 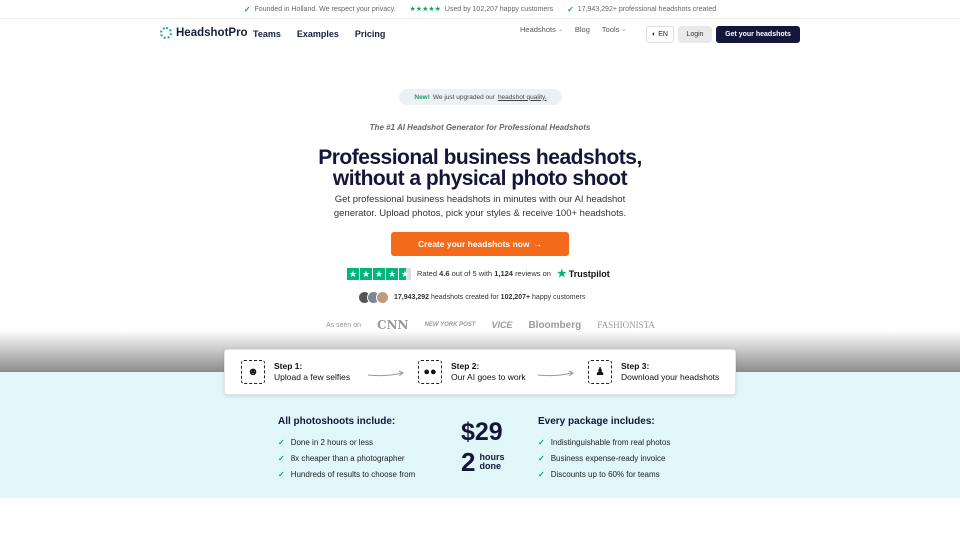 I want to click on topbar-item-customers: ★★★★★ Used by 102,207 happy customers, so click(x=481, y=9).